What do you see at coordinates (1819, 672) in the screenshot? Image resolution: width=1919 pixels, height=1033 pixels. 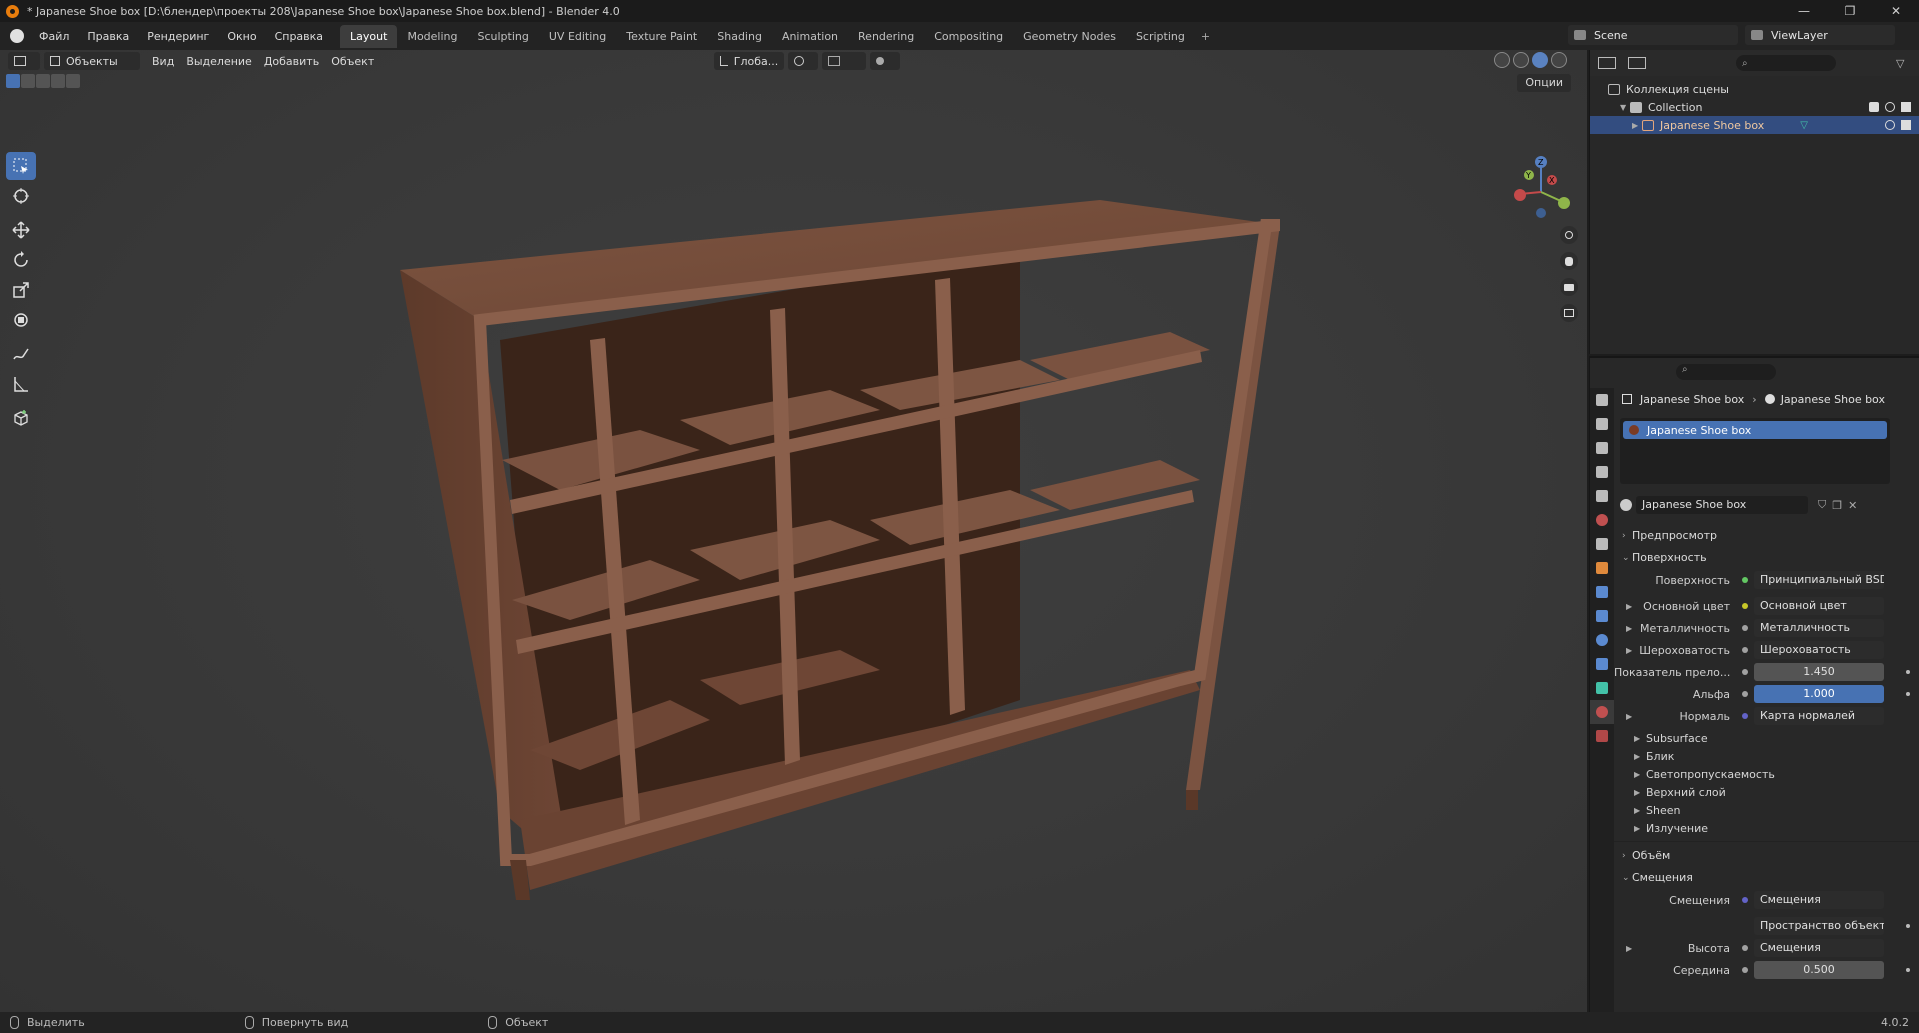 I see `ior-field: 1.450` at bounding box center [1819, 672].